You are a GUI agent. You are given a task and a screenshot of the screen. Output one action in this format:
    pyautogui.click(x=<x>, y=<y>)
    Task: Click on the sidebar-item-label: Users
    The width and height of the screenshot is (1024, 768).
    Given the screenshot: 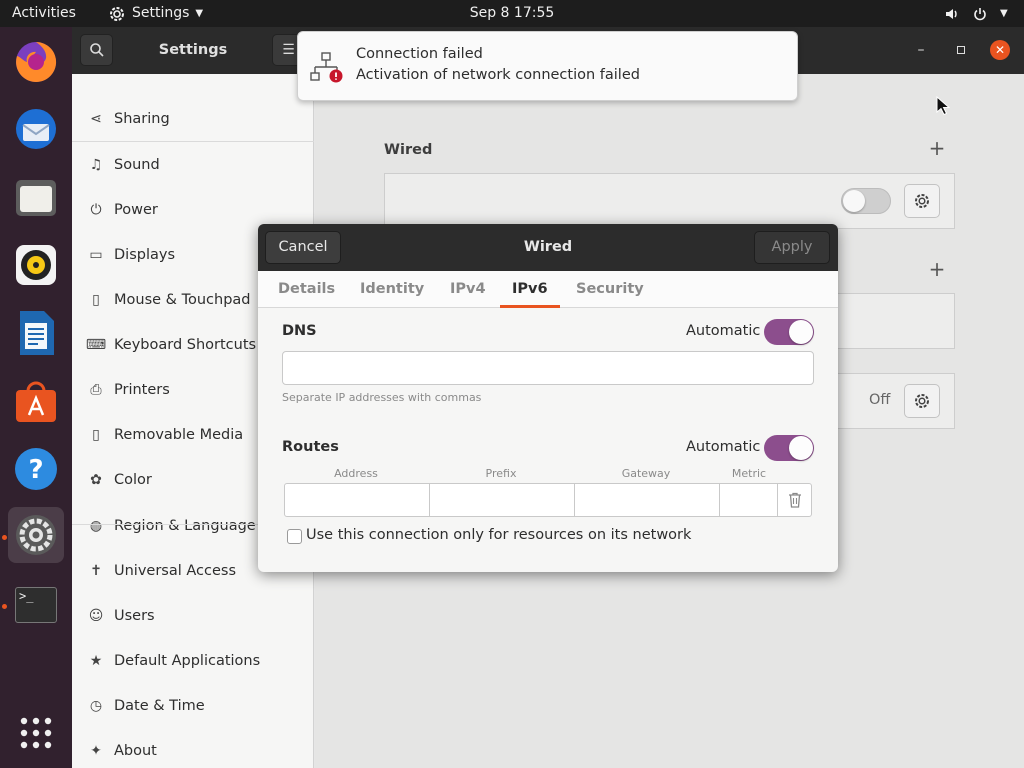 What is the action you would take?
    pyautogui.click(x=134, y=615)
    